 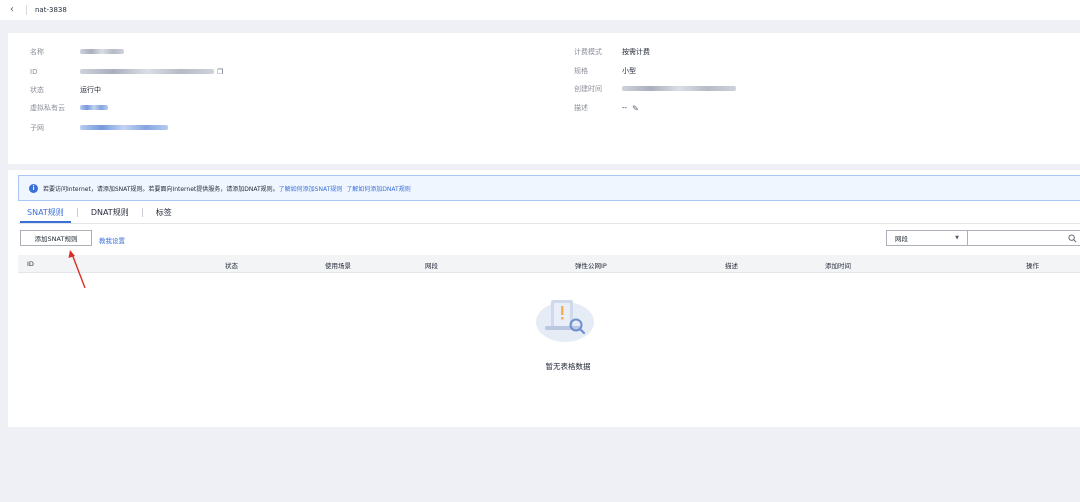 I want to click on chevron-left-icon: ‹, so click(x=15, y=10).